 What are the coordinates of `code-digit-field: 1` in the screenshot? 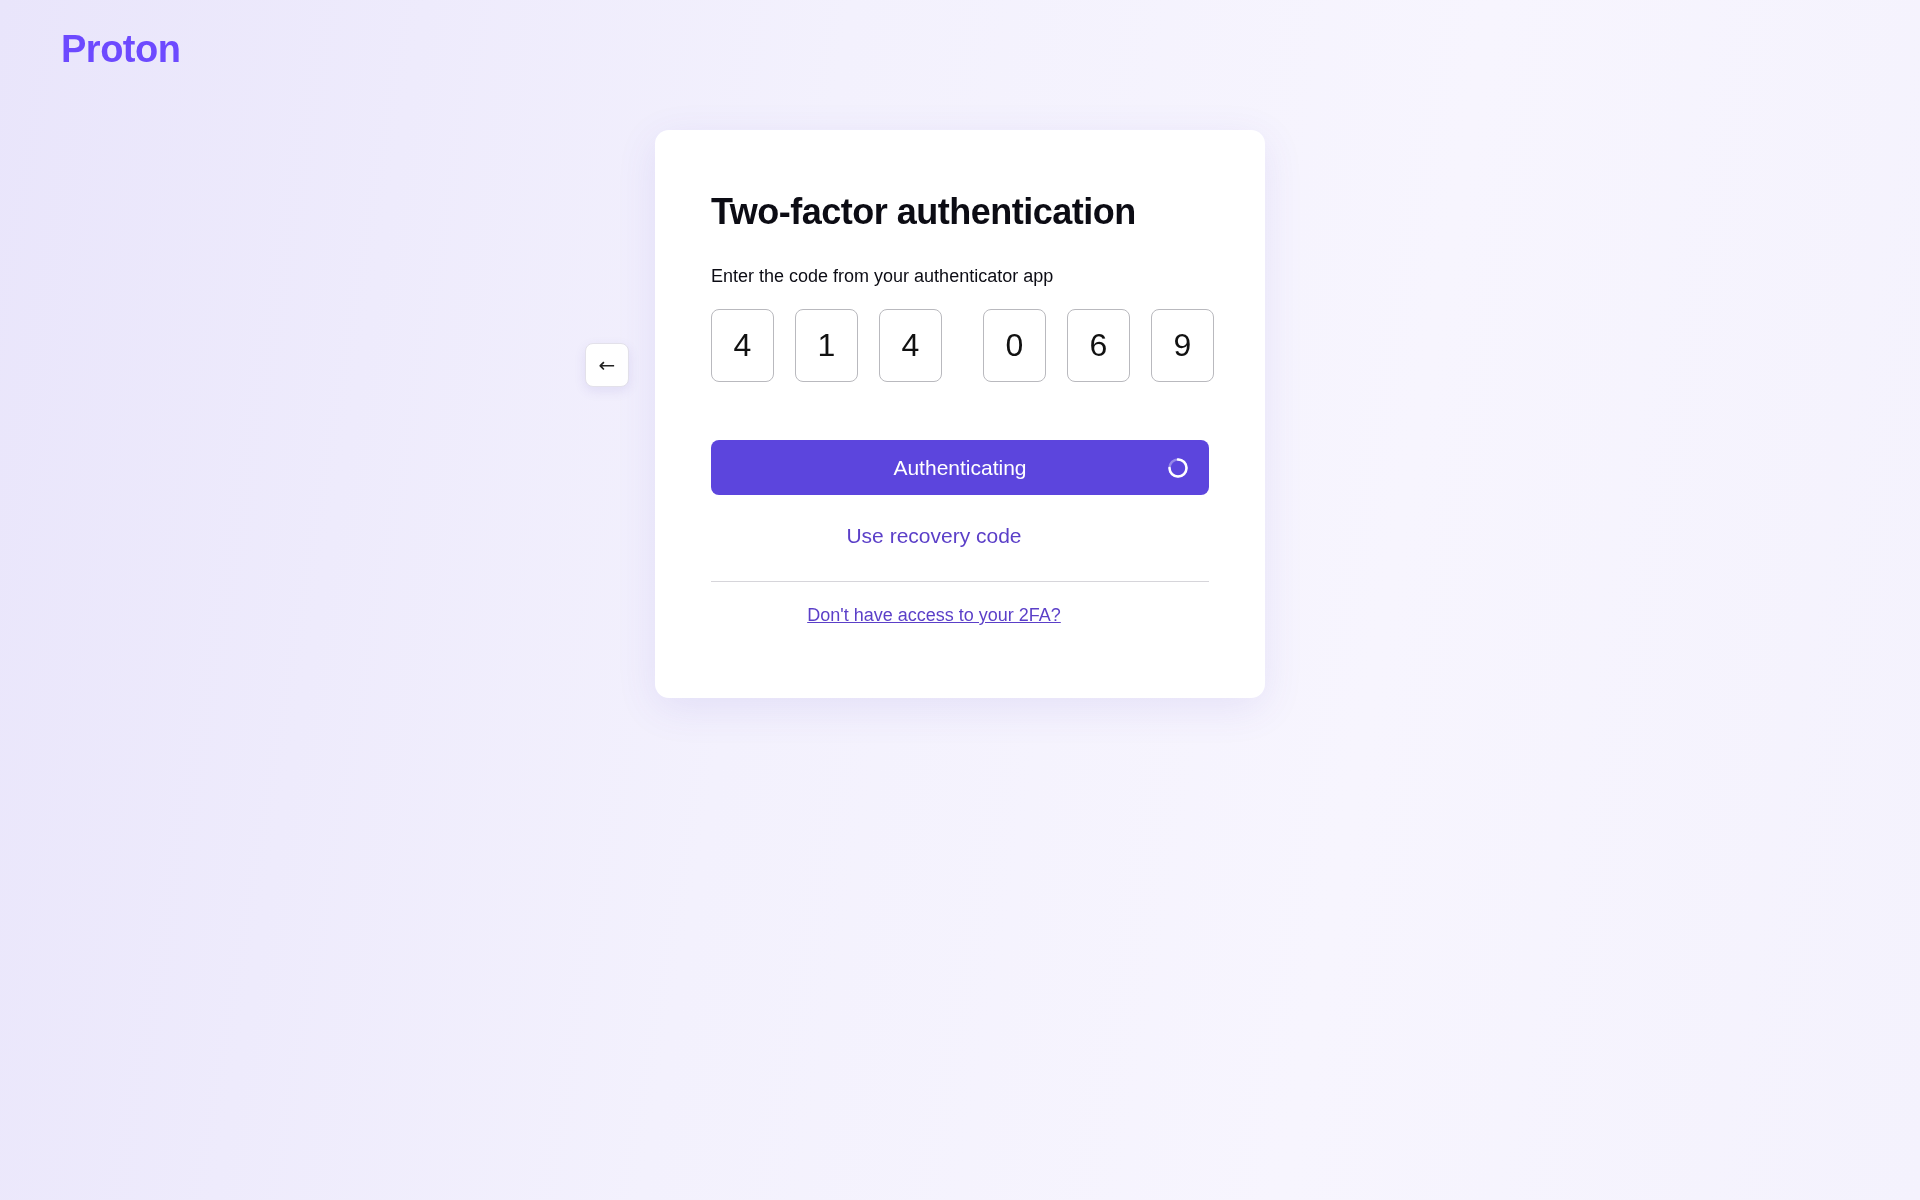 It's located at (826, 345).